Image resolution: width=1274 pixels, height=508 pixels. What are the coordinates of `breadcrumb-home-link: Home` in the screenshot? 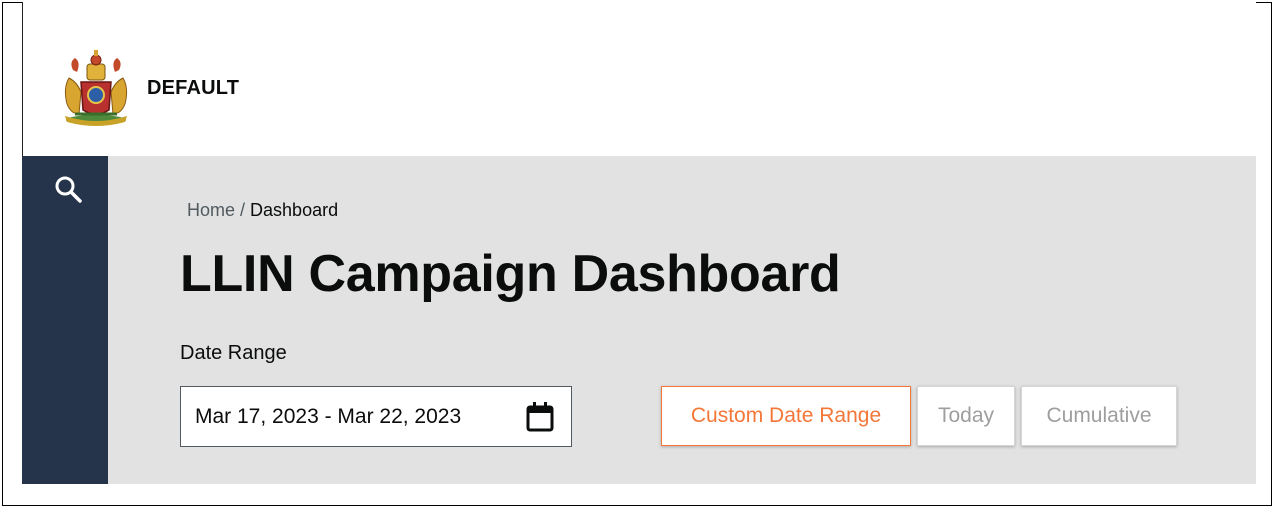 It's located at (211, 210).